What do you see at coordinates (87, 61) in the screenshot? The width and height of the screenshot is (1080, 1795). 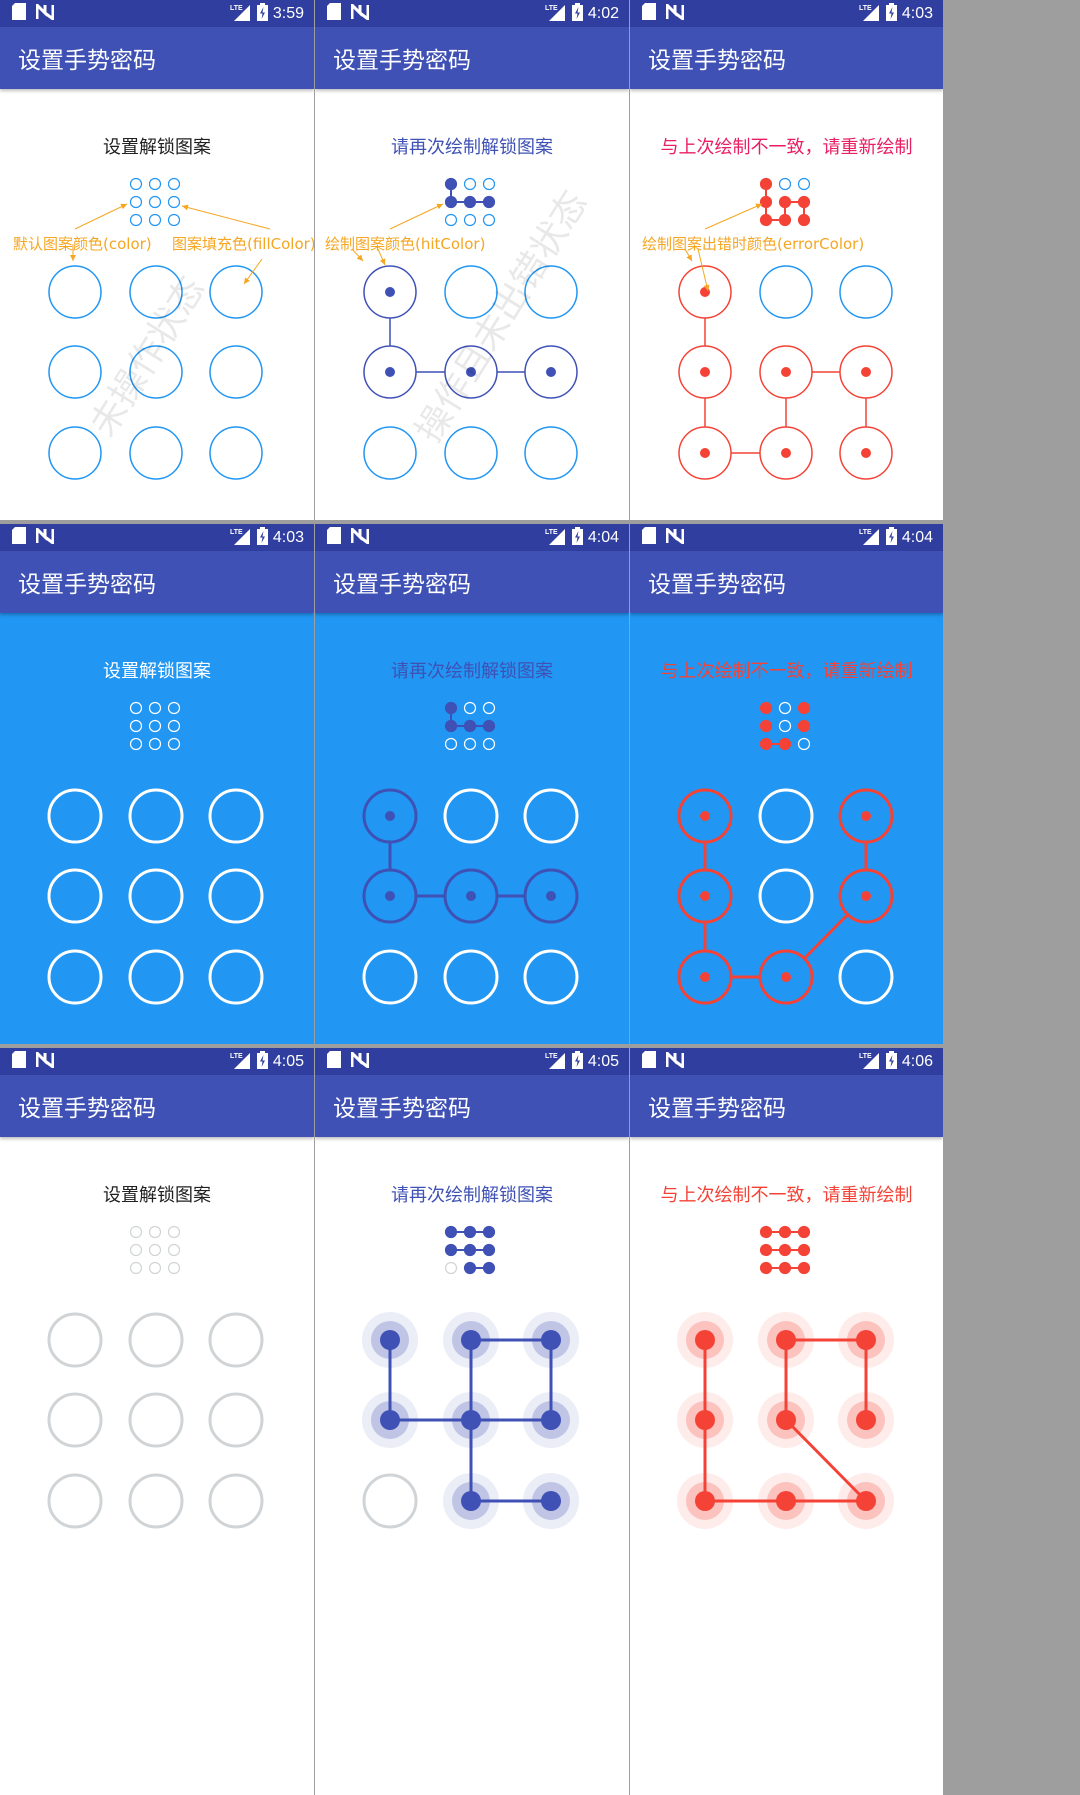 I see `app-title: 设置手势密码` at bounding box center [87, 61].